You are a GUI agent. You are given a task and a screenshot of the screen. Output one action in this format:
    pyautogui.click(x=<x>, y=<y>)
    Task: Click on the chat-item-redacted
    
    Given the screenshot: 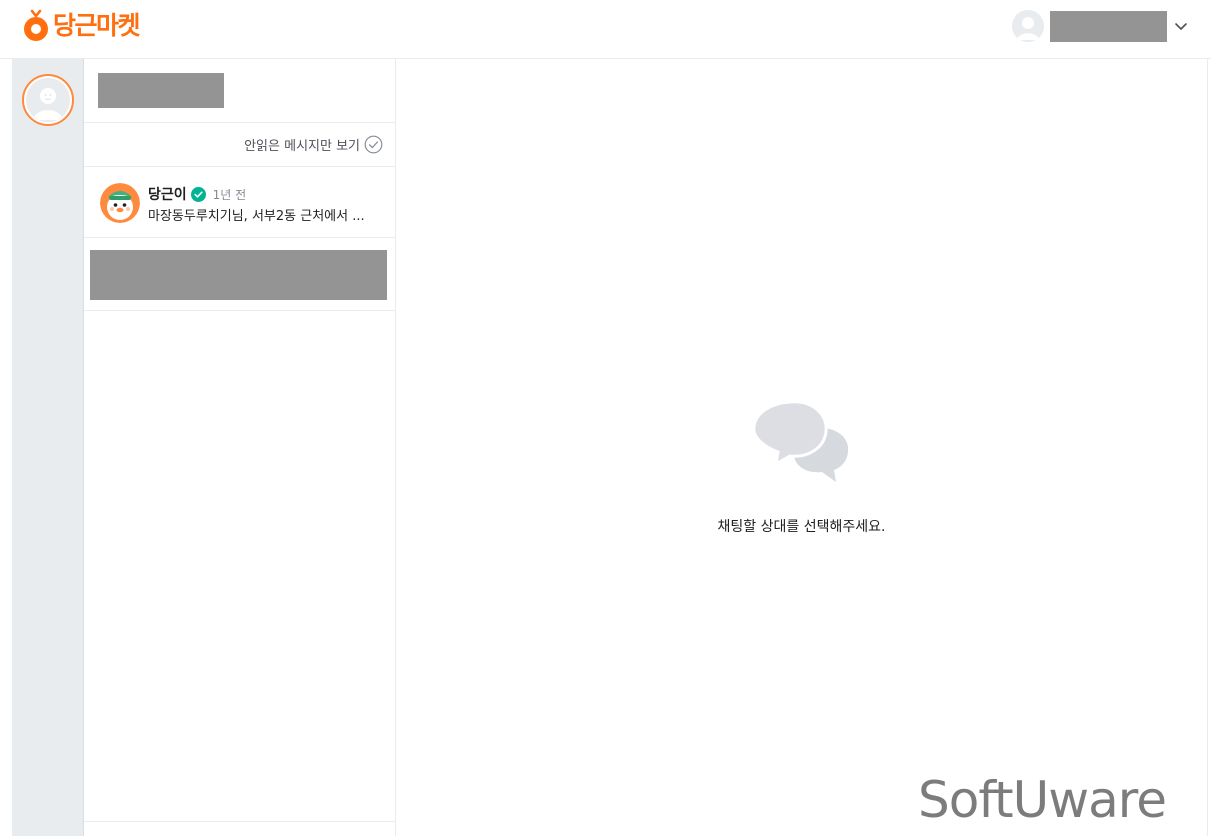 What is the action you would take?
    pyautogui.click(x=238, y=275)
    